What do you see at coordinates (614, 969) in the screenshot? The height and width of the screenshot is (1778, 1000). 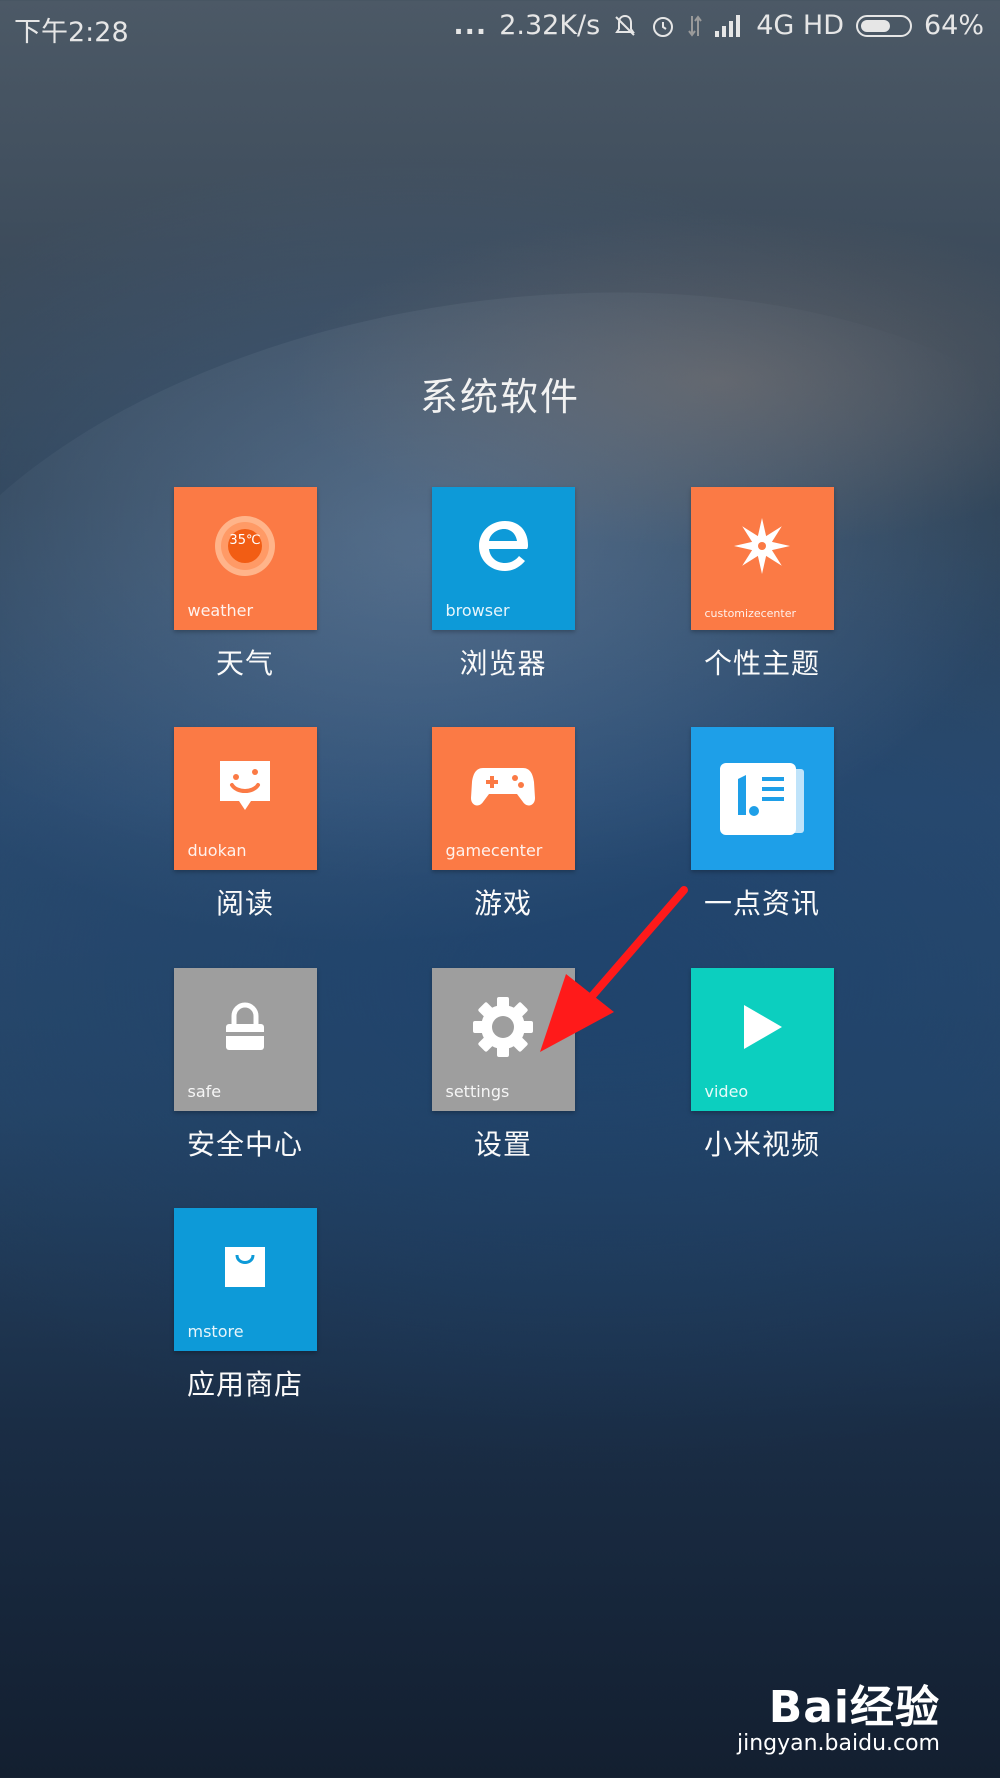 I see `annotation-arrow` at bounding box center [614, 969].